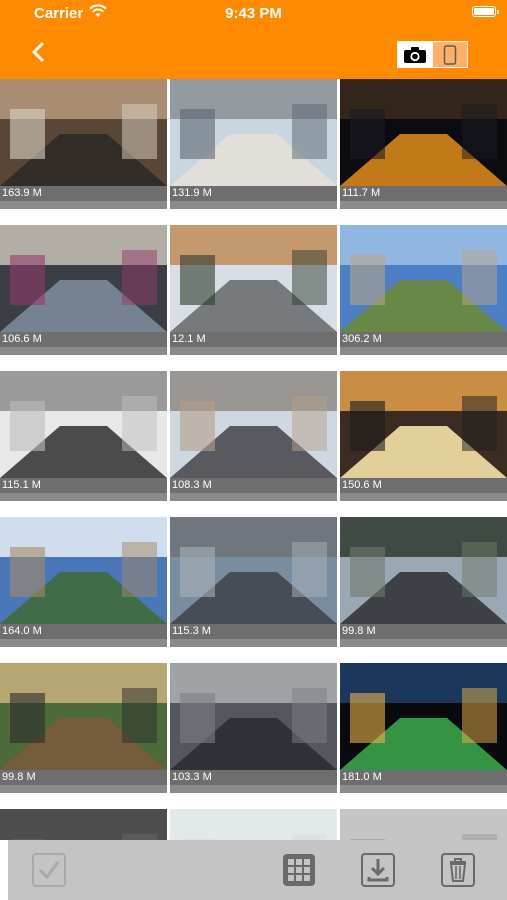 The width and height of the screenshot is (507, 900). I want to click on photo-cell: 163.9 M, so click(83, 144).